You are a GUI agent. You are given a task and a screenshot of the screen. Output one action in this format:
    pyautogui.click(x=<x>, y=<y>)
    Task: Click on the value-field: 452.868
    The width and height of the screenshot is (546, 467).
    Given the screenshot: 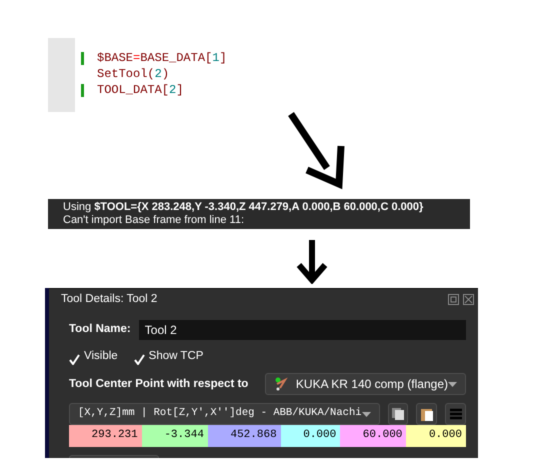 What is the action you would take?
    pyautogui.click(x=244, y=436)
    